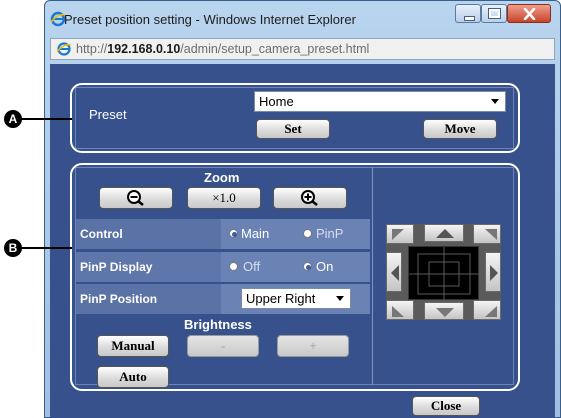 Image resolution: width=561 pixels, height=418 pixels. I want to click on callout-a-outline, so click(295, 118).